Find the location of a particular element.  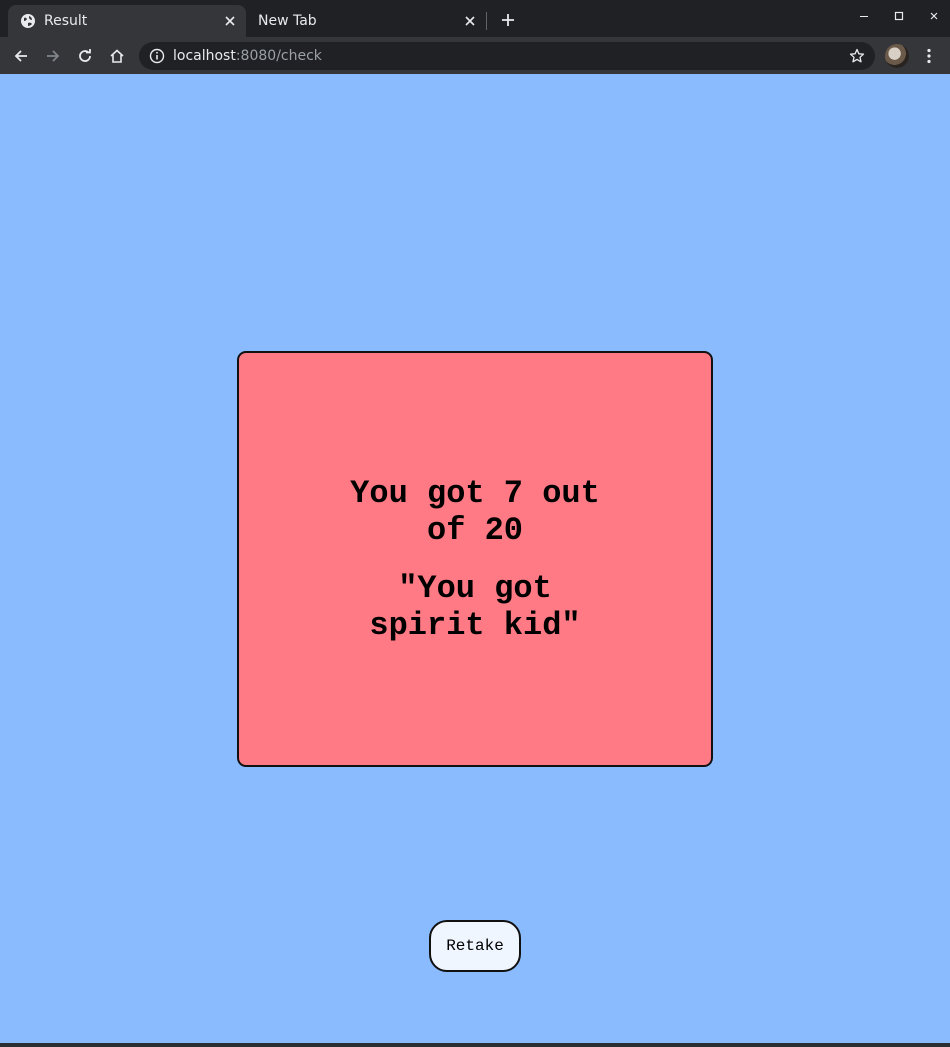

score-text: You got 7 out of 20 is located at coordinates (475, 511).